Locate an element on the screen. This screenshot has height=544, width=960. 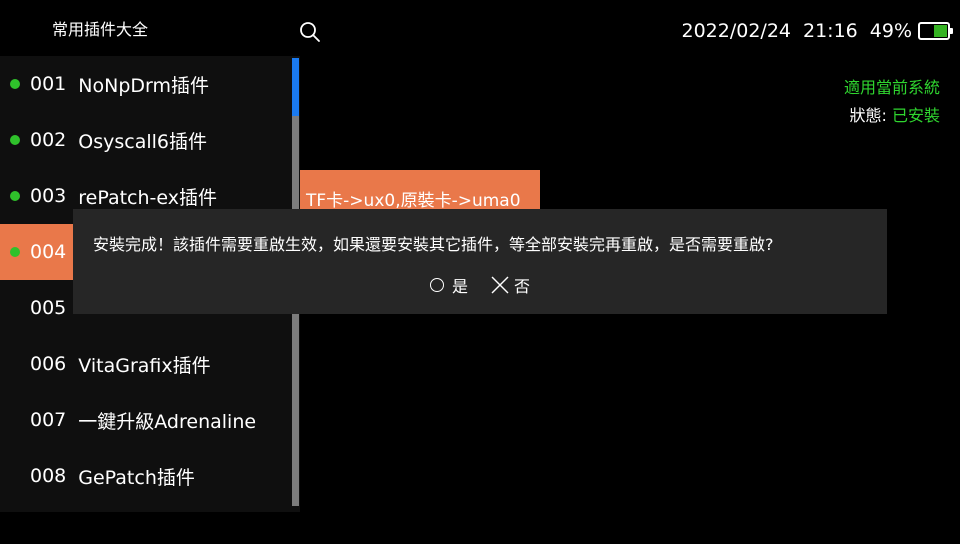
plugin-name: Osyscall6插件 is located at coordinates (142, 141).